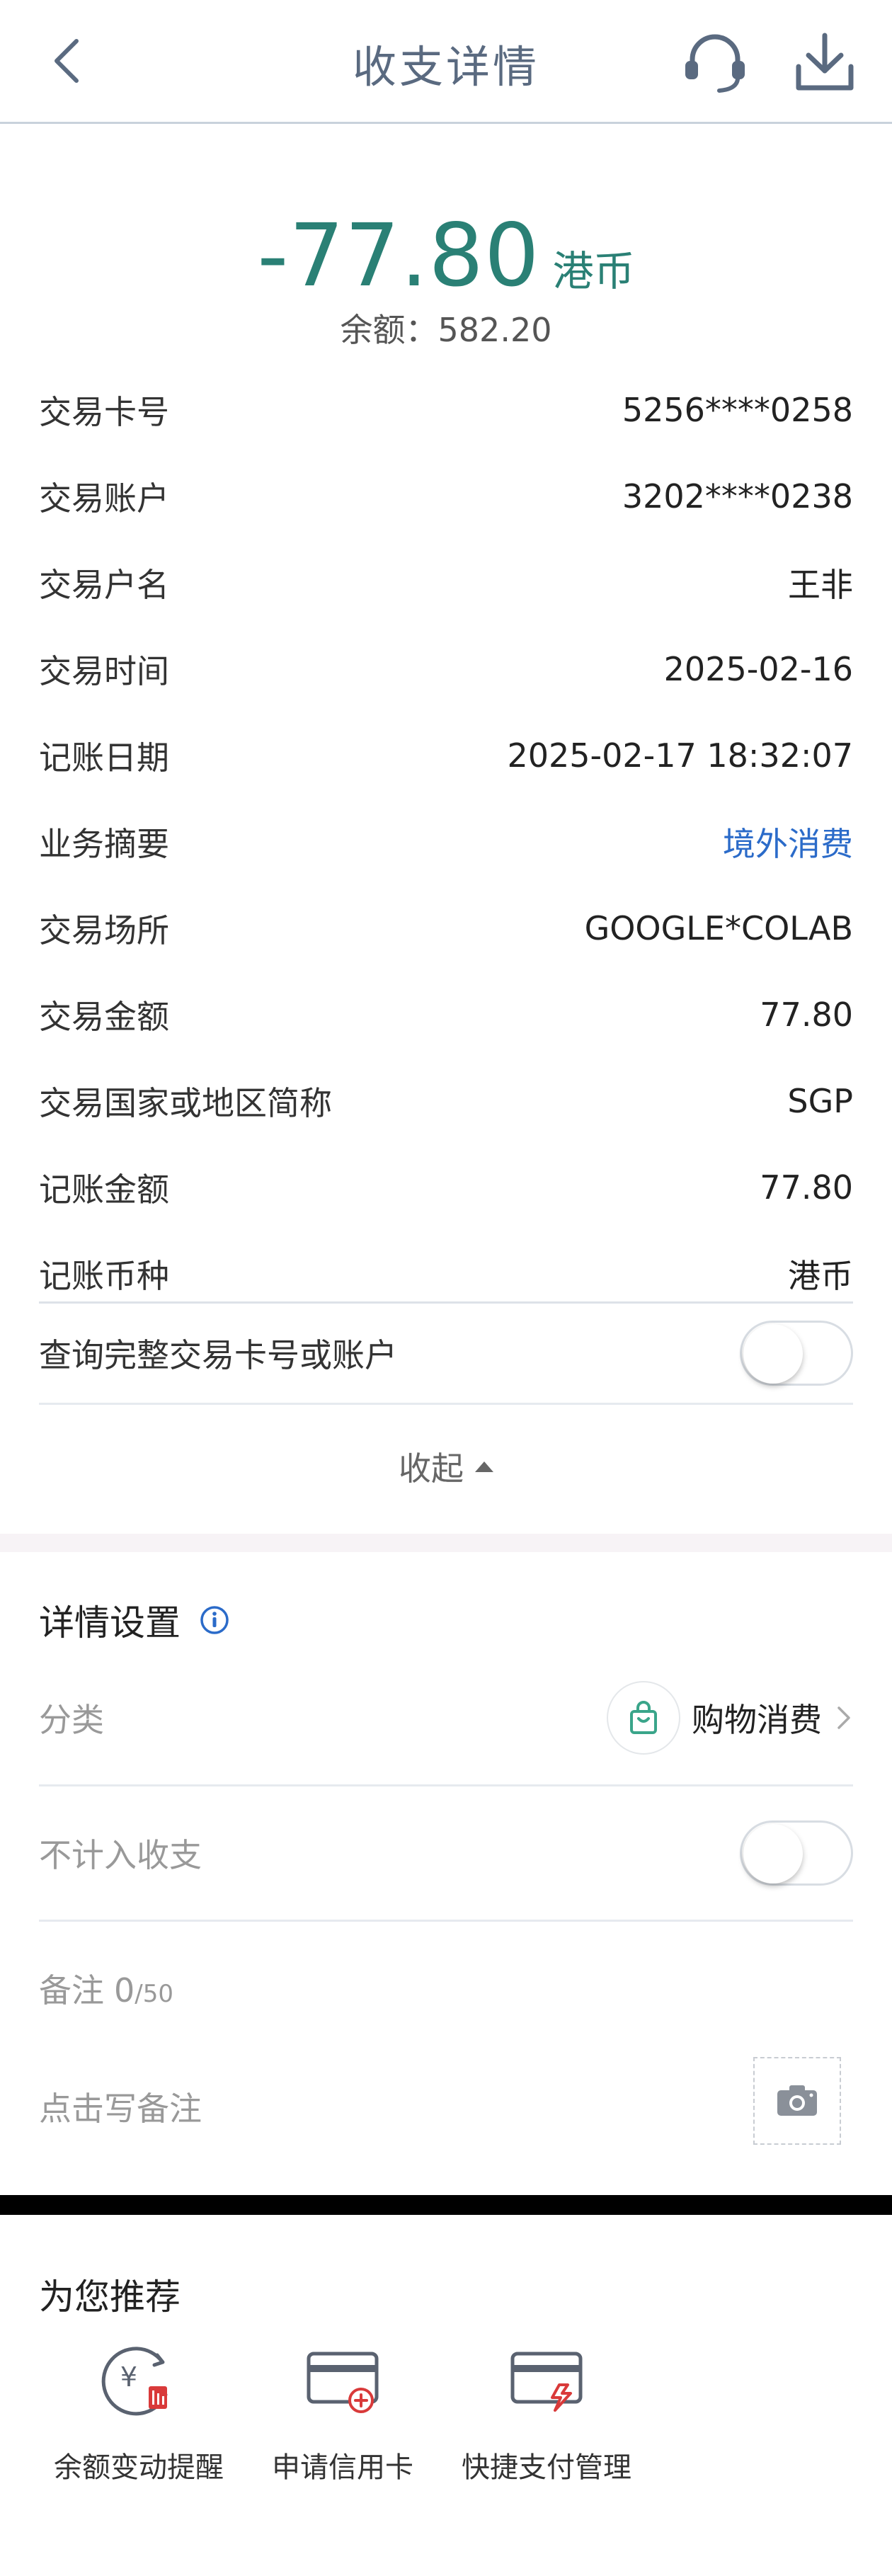 Image resolution: width=892 pixels, height=2576 pixels. I want to click on category-value: 购物消费, so click(730, 1718).